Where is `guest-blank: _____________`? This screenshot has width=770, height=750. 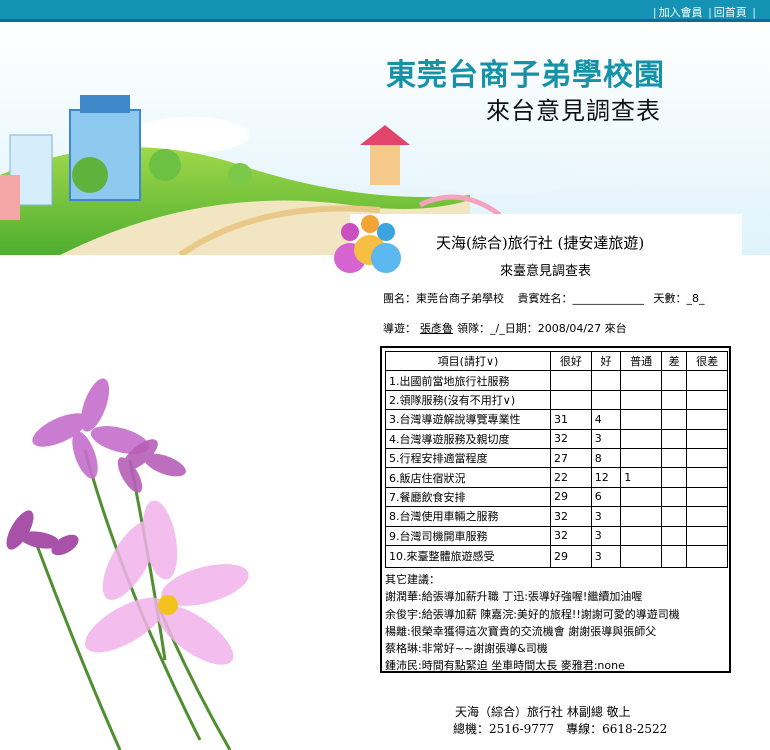 guest-blank: _____________ is located at coordinates (608, 298).